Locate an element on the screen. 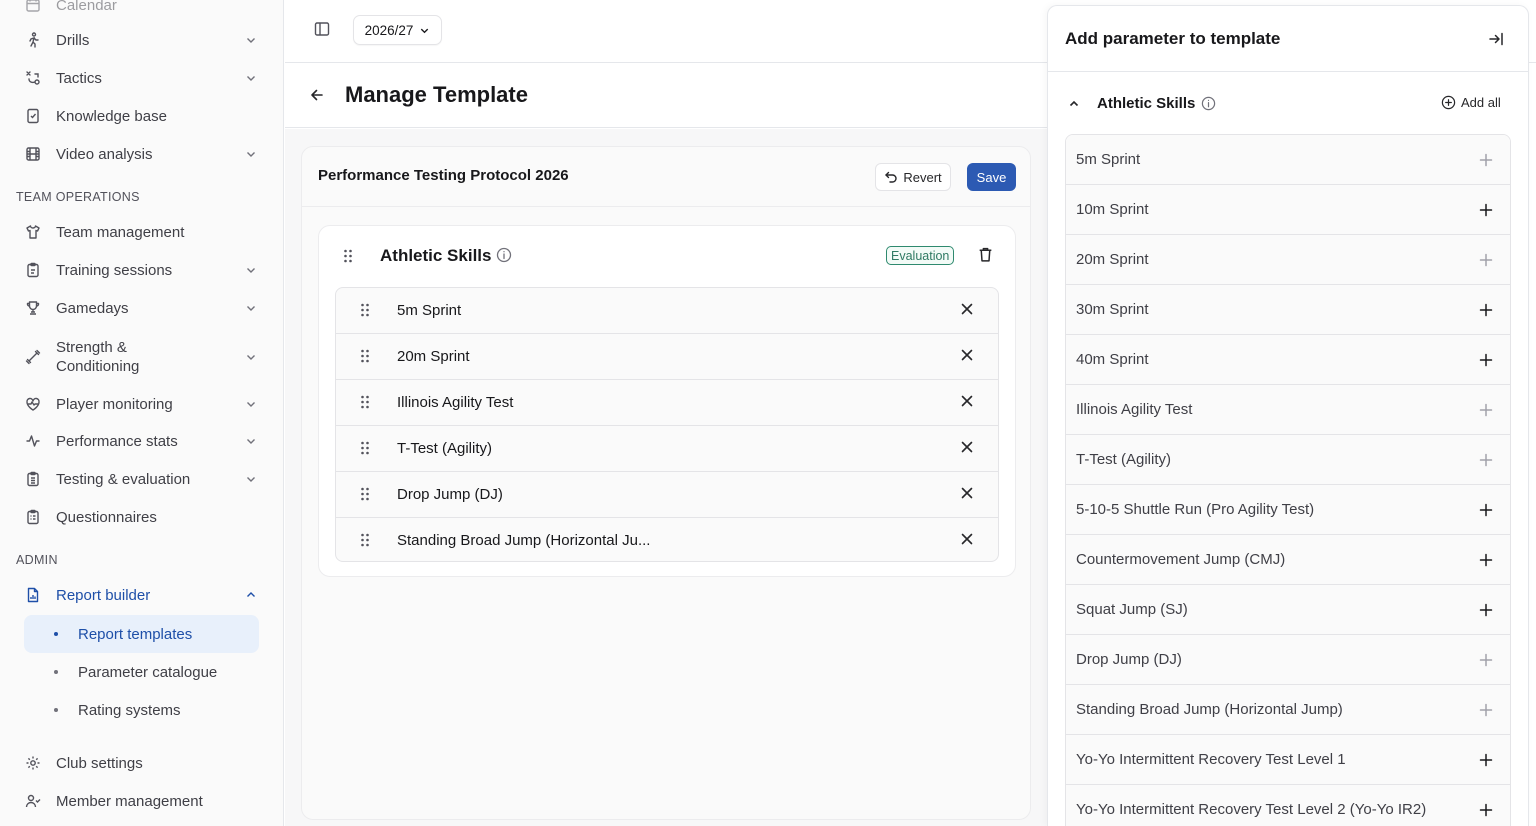 The width and height of the screenshot is (1536, 826). sidebar-item-gamedays: Gamedays is located at coordinates (142, 308).